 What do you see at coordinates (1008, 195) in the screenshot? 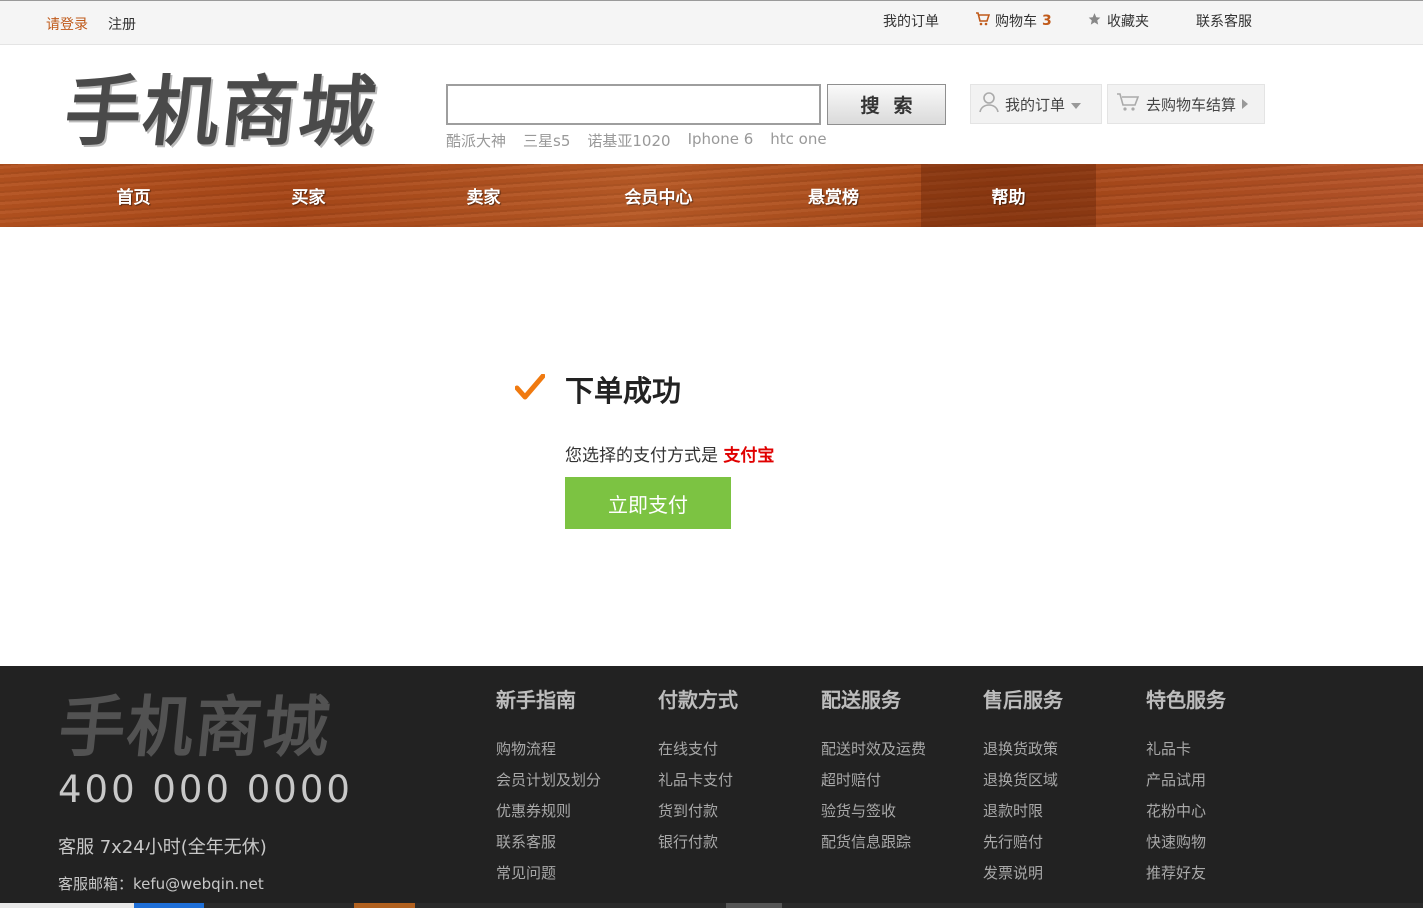
I see `nav-item-help: 帮助` at bounding box center [1008, 195].